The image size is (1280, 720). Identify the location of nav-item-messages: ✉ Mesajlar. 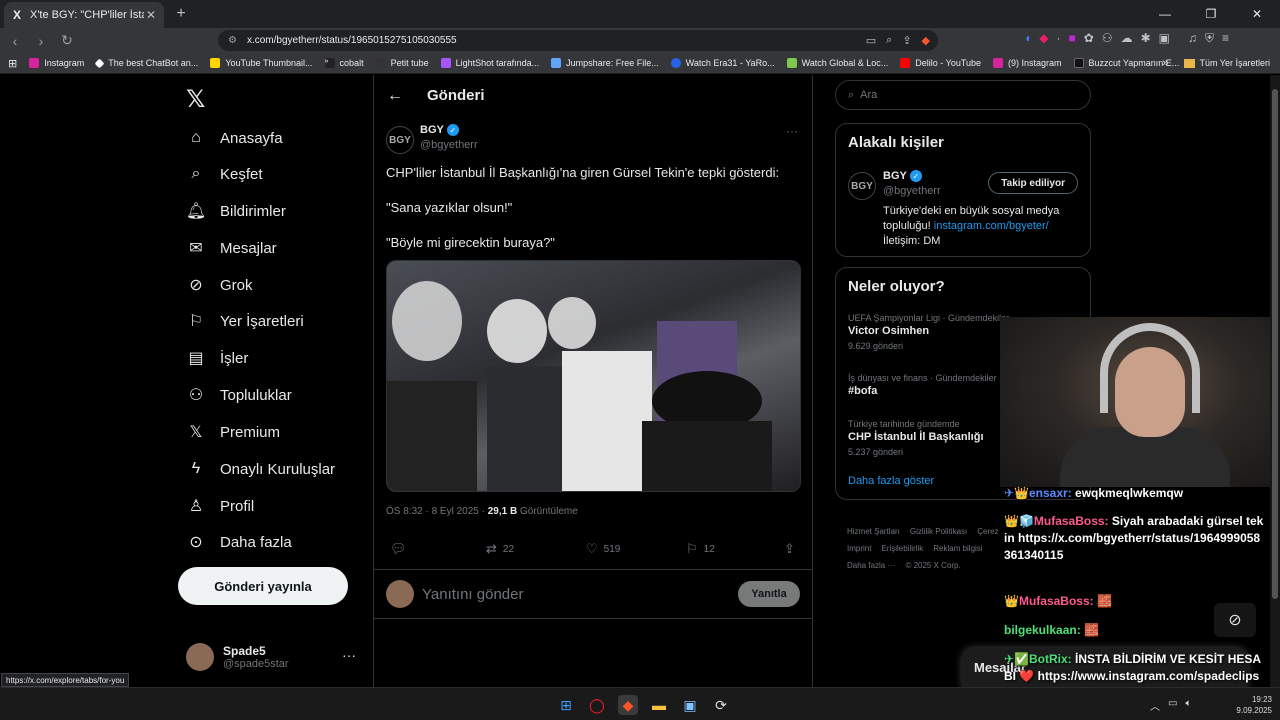
(231, 248).